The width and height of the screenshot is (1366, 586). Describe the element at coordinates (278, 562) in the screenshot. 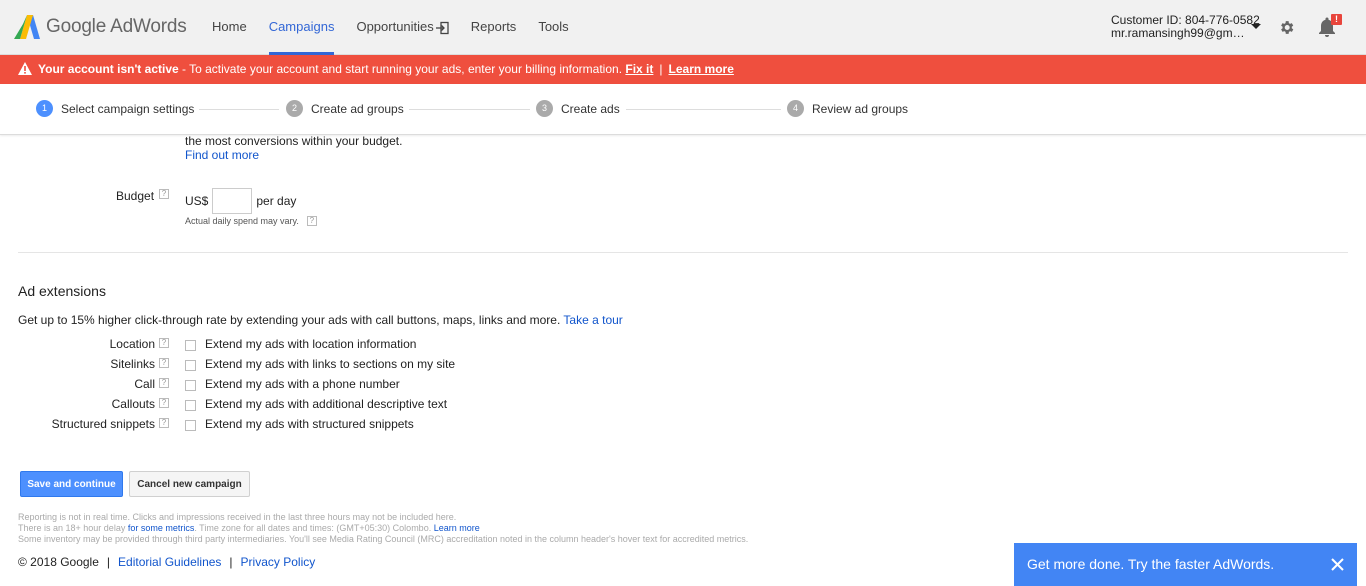

I see `privacy-policy-link: Privacy Policy` at that location.